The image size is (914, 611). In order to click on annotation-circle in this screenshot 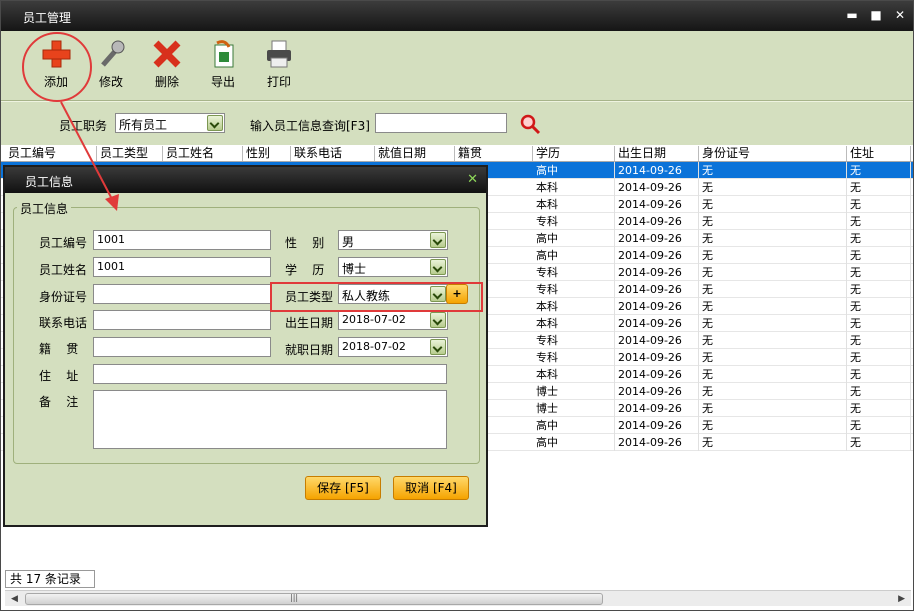, I will do `click(57, 67)`.